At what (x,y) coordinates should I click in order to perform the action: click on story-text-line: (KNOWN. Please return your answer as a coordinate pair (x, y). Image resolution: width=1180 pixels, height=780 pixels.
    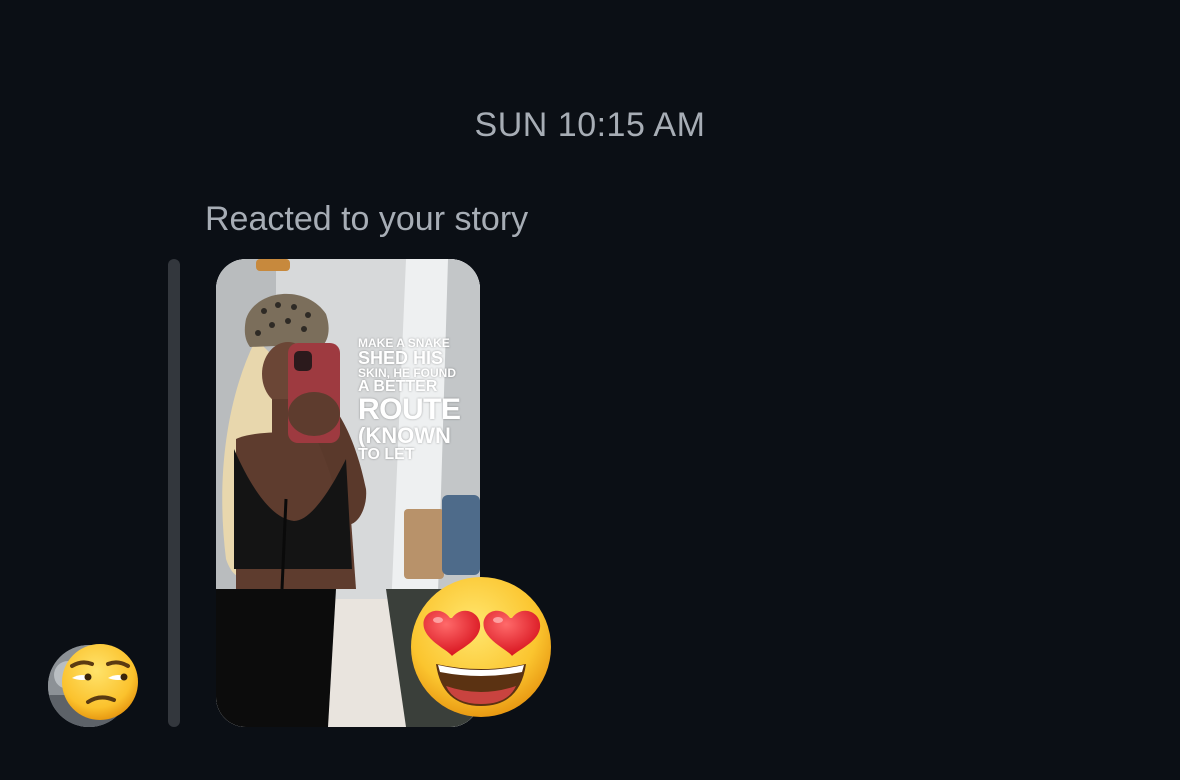
    Looking at the image, I should click on (404, 435).